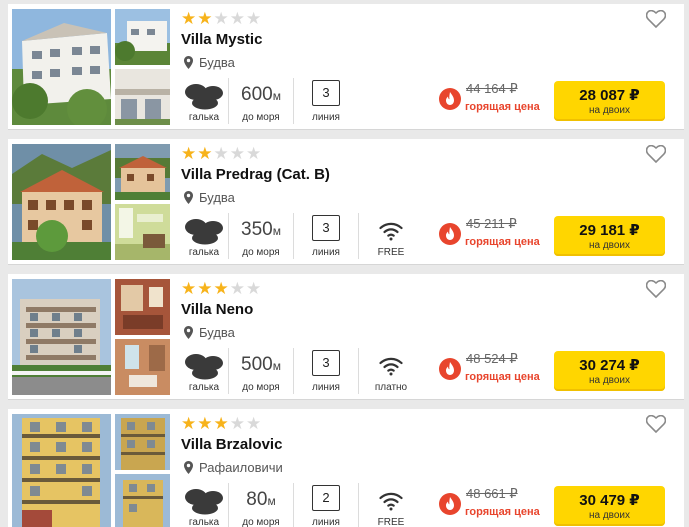  I want to click on price-amount: 30 274 ₽, so click(609, 365).